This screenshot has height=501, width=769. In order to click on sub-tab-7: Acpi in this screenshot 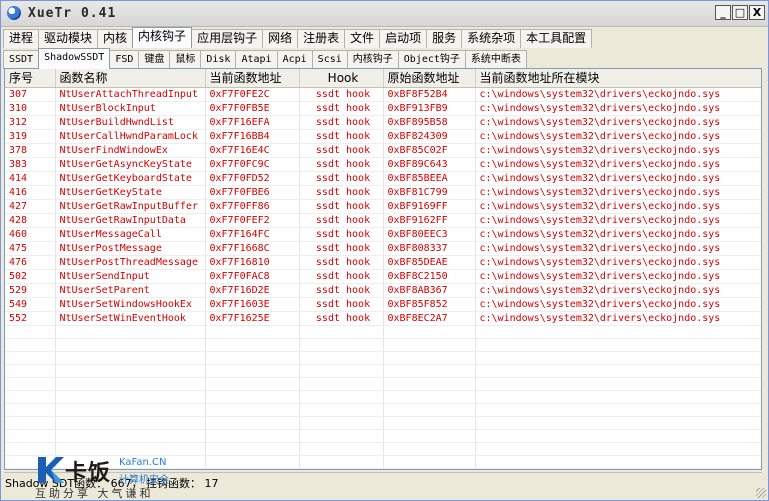, I will do `click(294, 59)`.